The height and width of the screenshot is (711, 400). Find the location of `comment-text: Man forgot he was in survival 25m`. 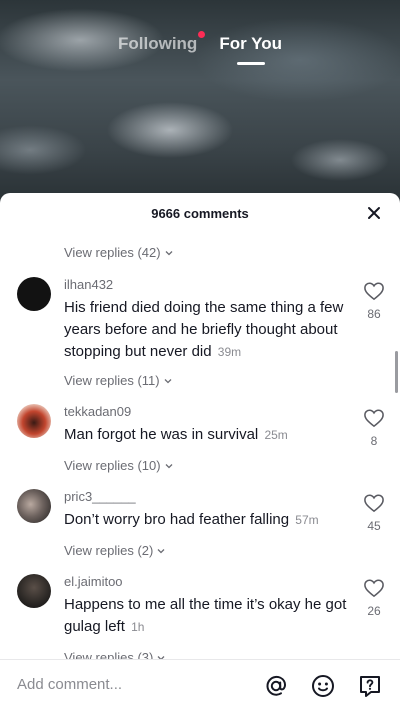

comment-text: Man forgot he was in survival 25m is located at coordinates (206, 435).